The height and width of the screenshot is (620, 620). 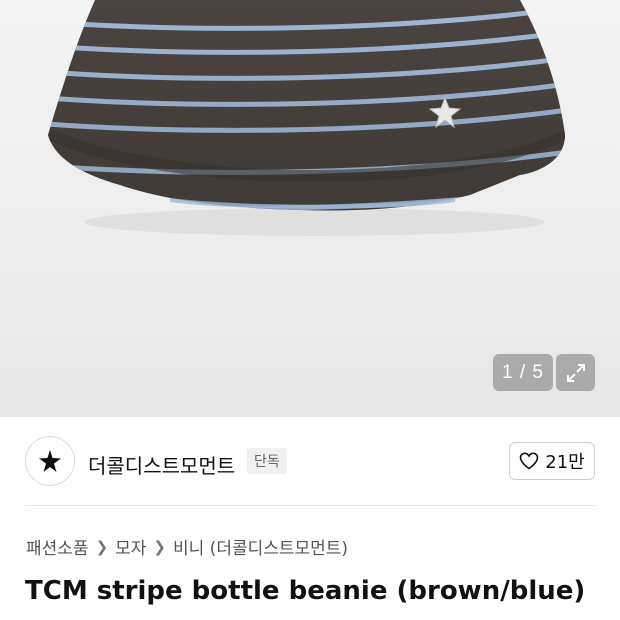 I want to click on product-title: TCM stripe bottle beanie (brown/blue), so click(x=305, y=591).